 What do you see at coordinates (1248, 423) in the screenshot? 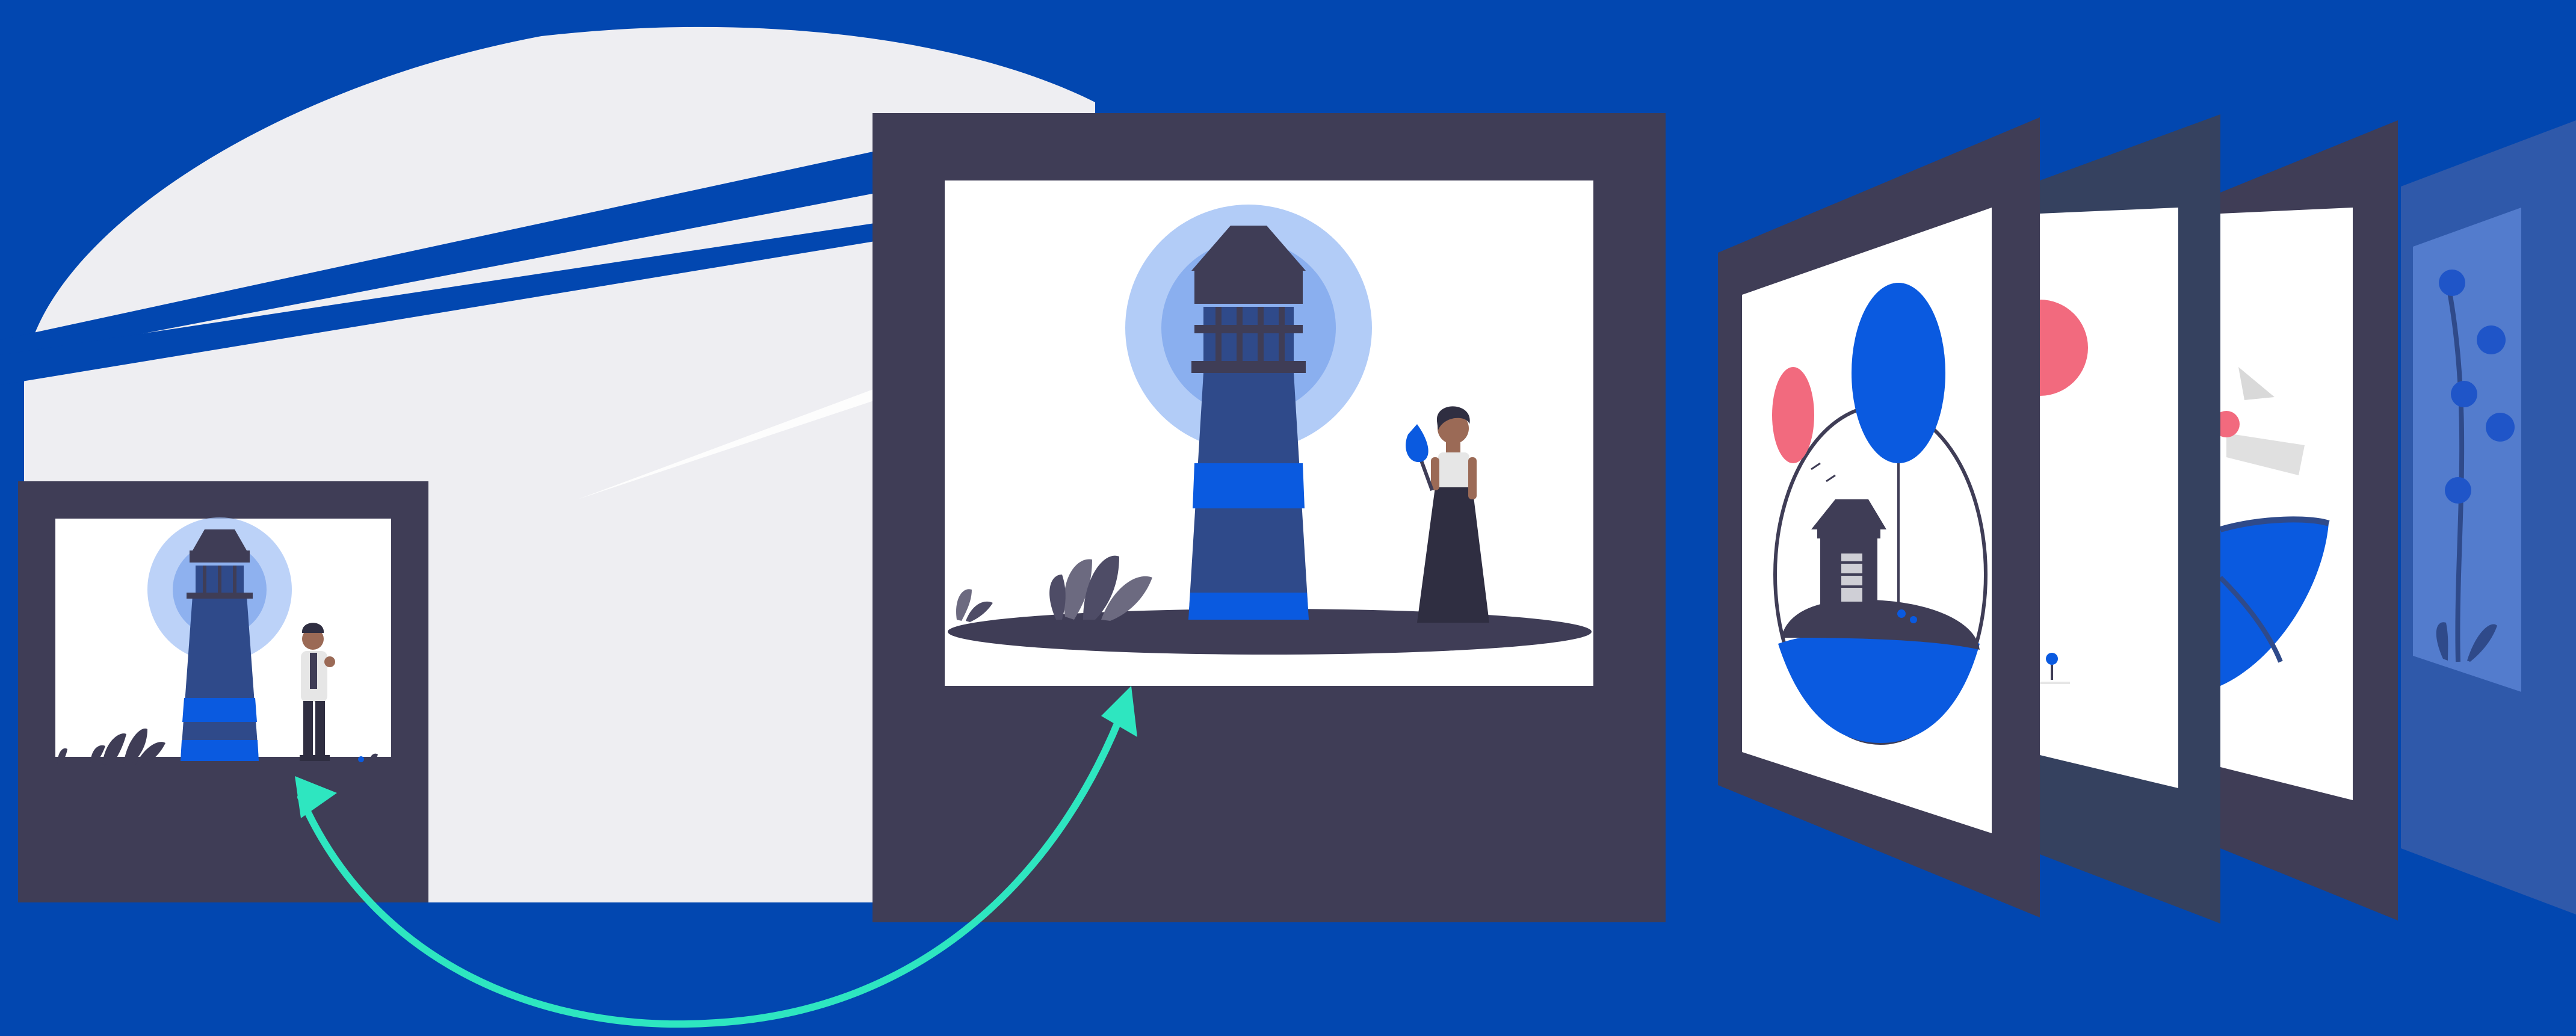
I see `large-lighthouse-icon` at bounding box center [1248, 423].